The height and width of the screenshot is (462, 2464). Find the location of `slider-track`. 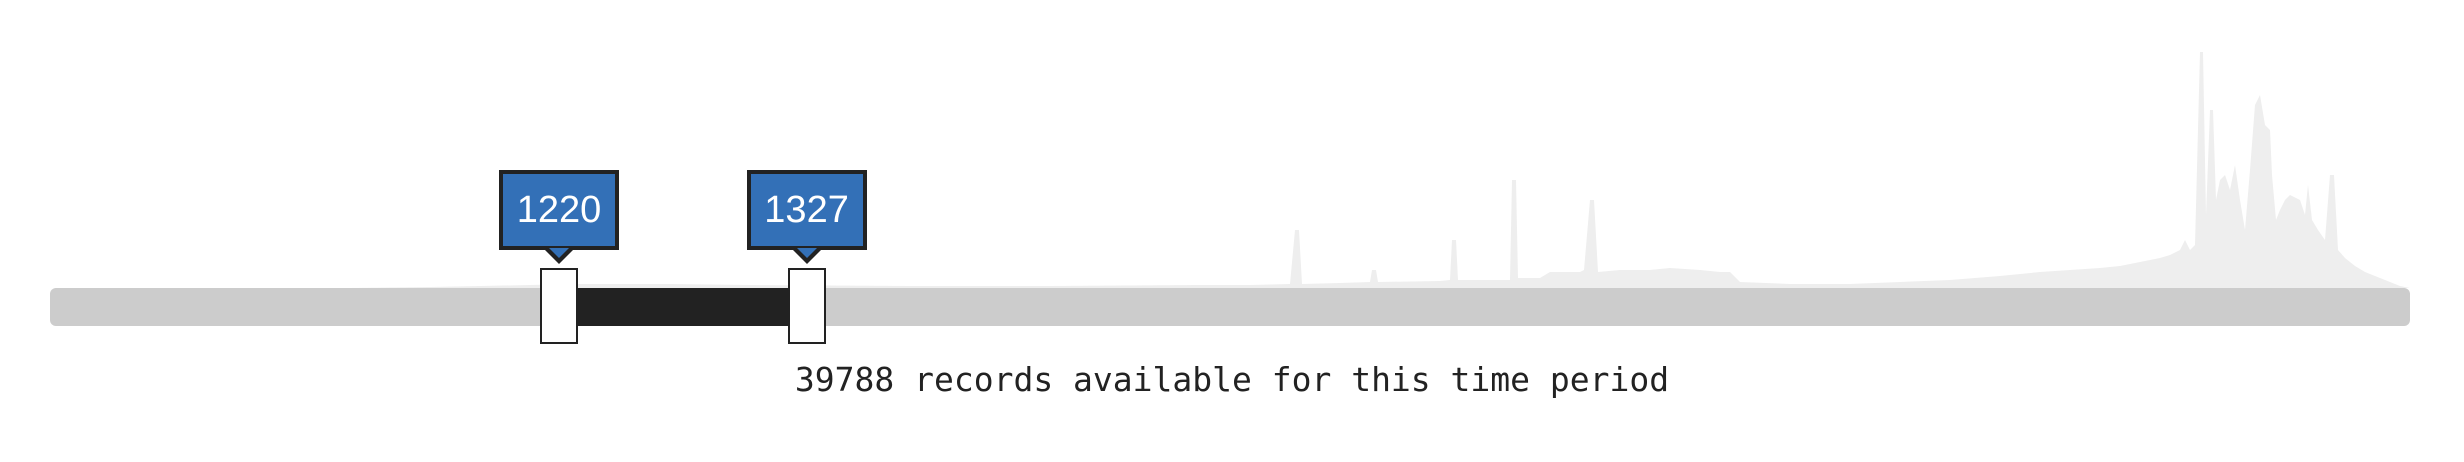

slider-track is located at coordinates (1230, 307).